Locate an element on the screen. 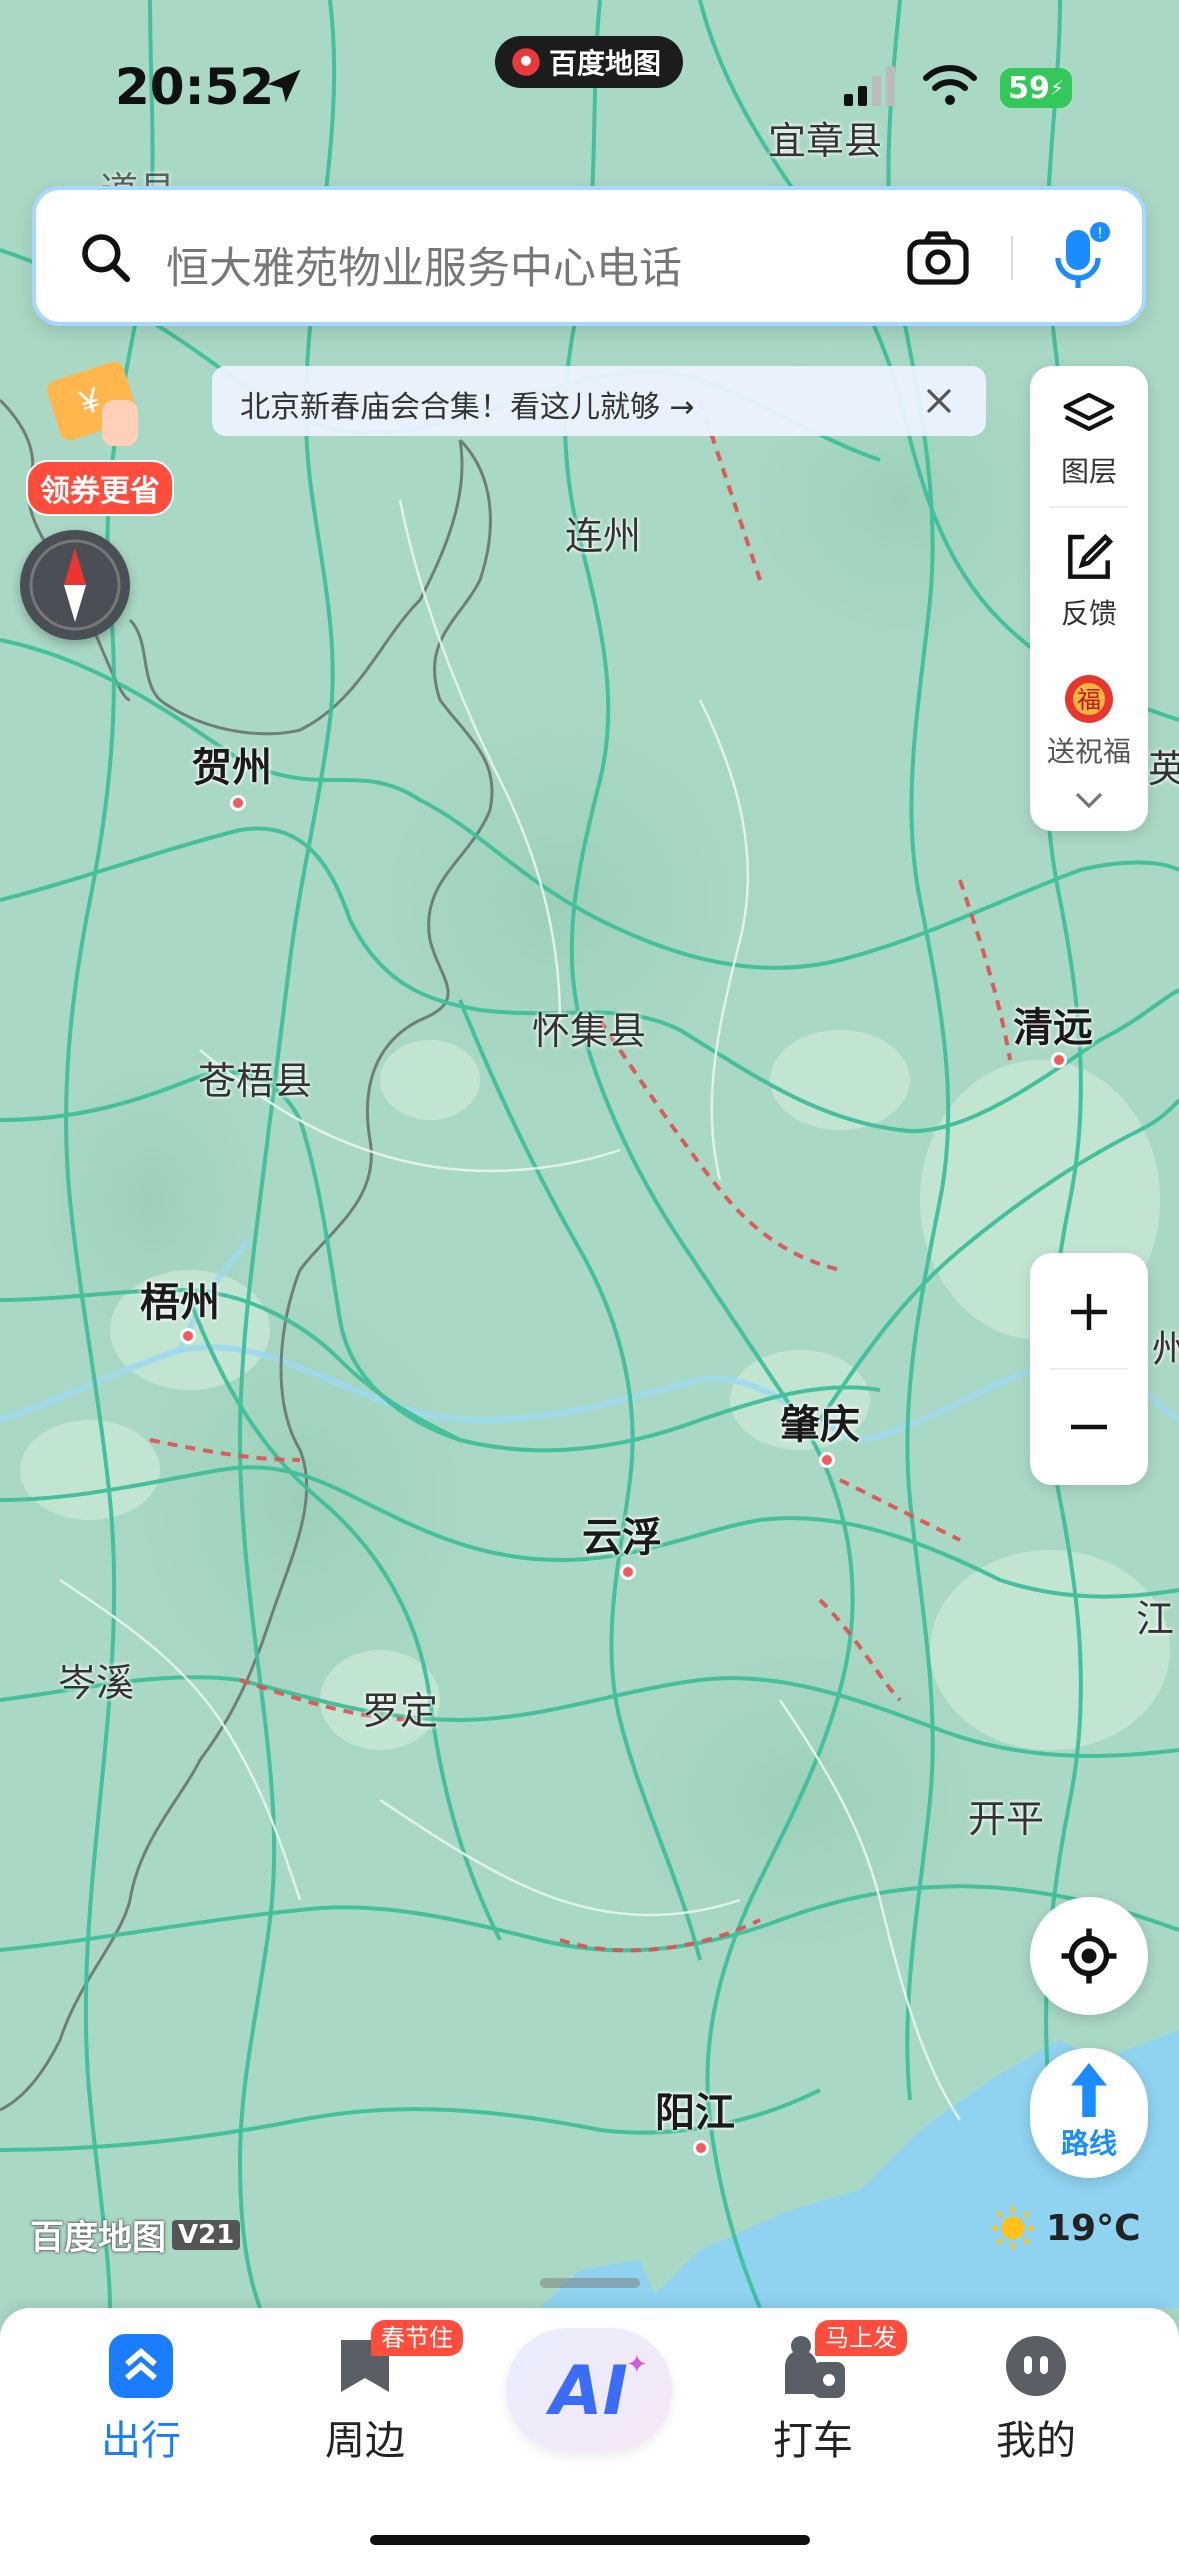 The height and width of the screenshot is (2556, 1179). city-label-cangwu: 苍梧县 is located at coordinates (255, 1077).